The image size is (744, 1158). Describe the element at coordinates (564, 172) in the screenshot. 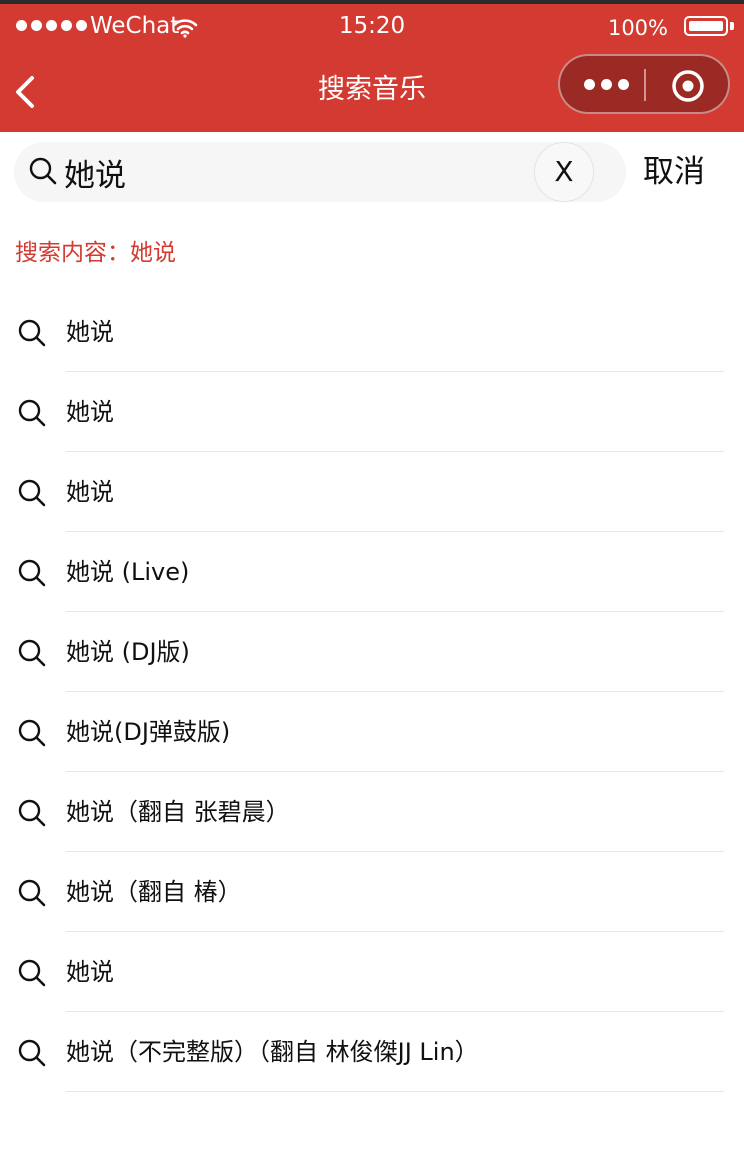

I see `clear-button: X` at that location.